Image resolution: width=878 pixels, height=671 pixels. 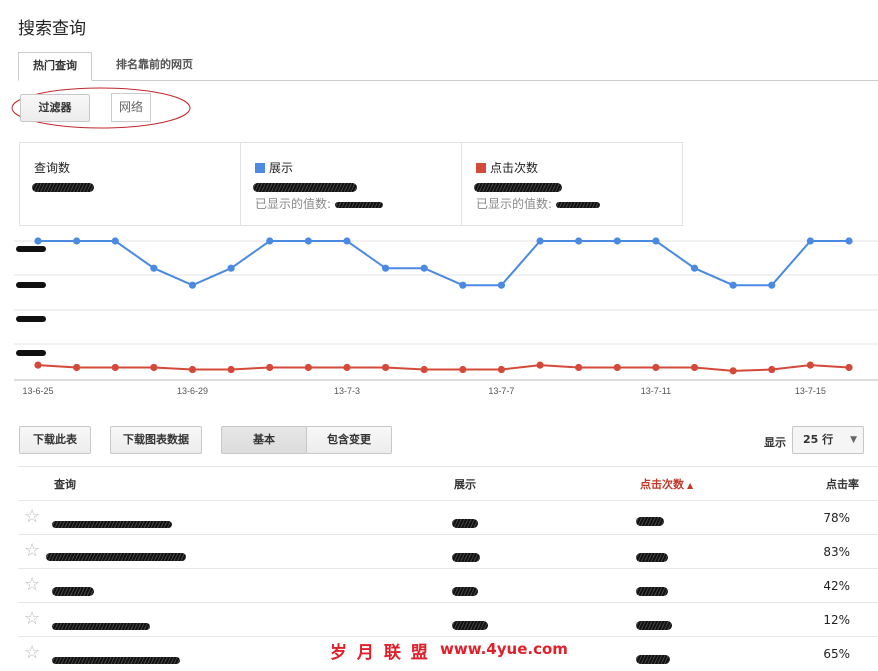 I want to click on filter-button: 过滤器, so click(x=55, y=108).